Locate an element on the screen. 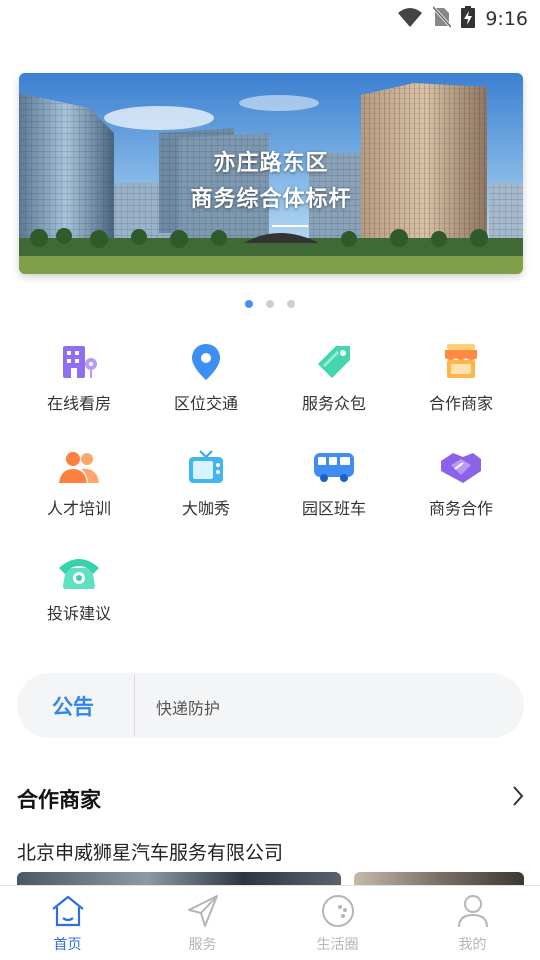 The image size is (540, 960). notice-title: 公告 is located at coordinates (73, 707).